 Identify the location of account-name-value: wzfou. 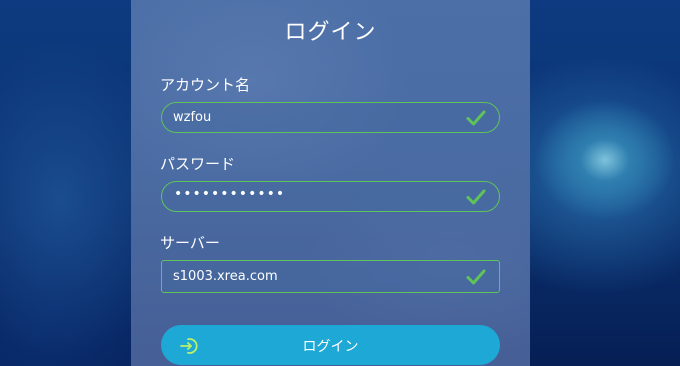
(192, 117).